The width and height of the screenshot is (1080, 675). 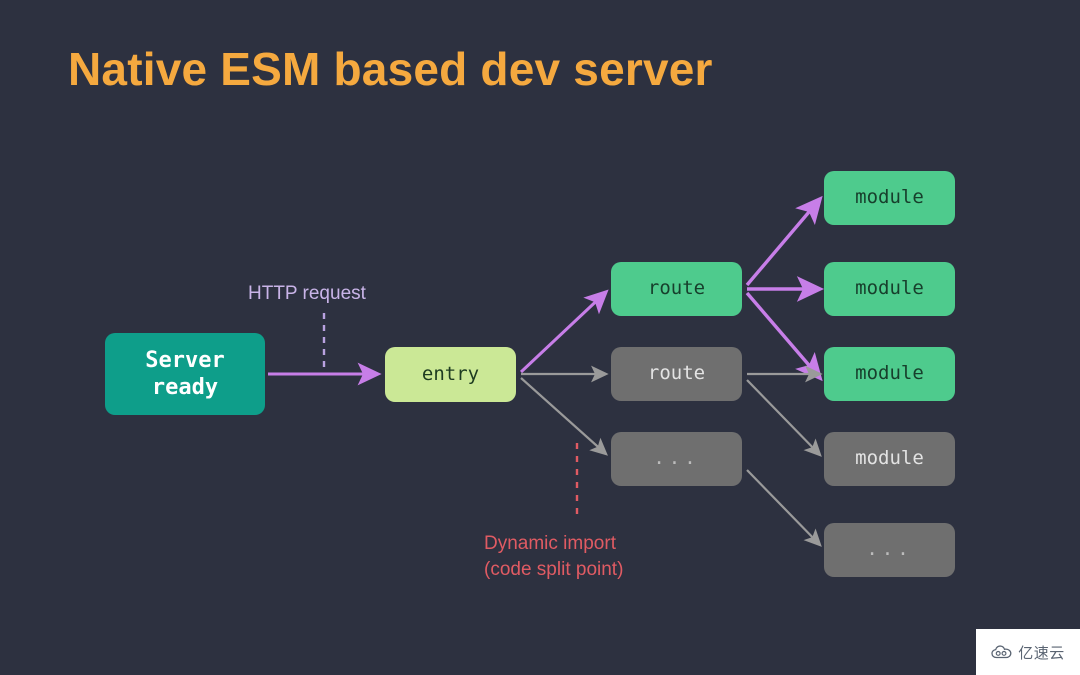 What do you see at coordinates (564, 331) in the screenshot?
I see `edge-entry-to-route1` at bounding box center [564, 331].